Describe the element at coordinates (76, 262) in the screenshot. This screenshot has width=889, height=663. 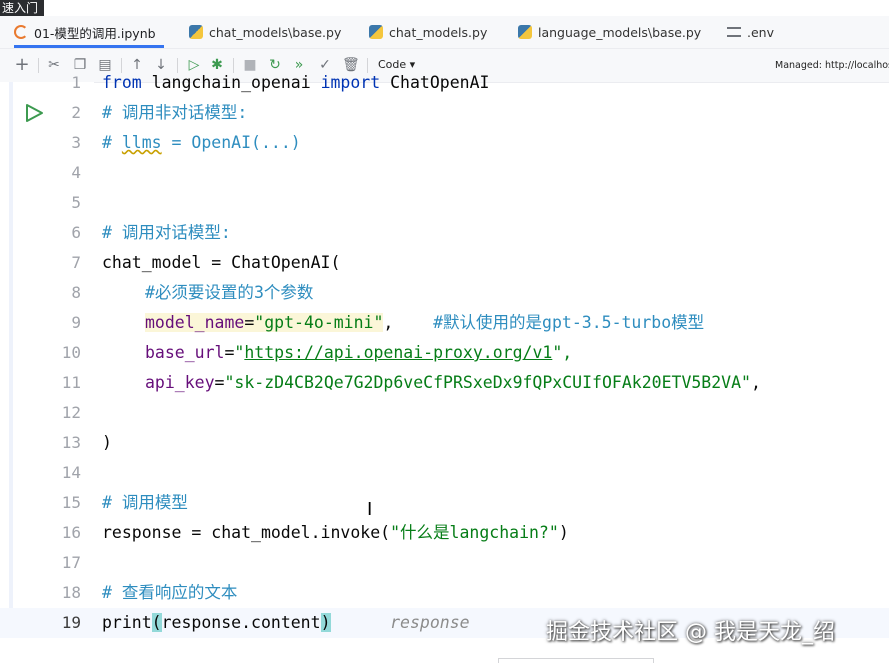
I see `line-number: 7` at that location.